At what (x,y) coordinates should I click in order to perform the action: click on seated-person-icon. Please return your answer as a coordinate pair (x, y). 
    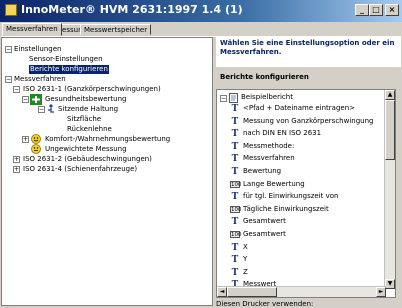
    Looking at the image, I should click on (51, 108).